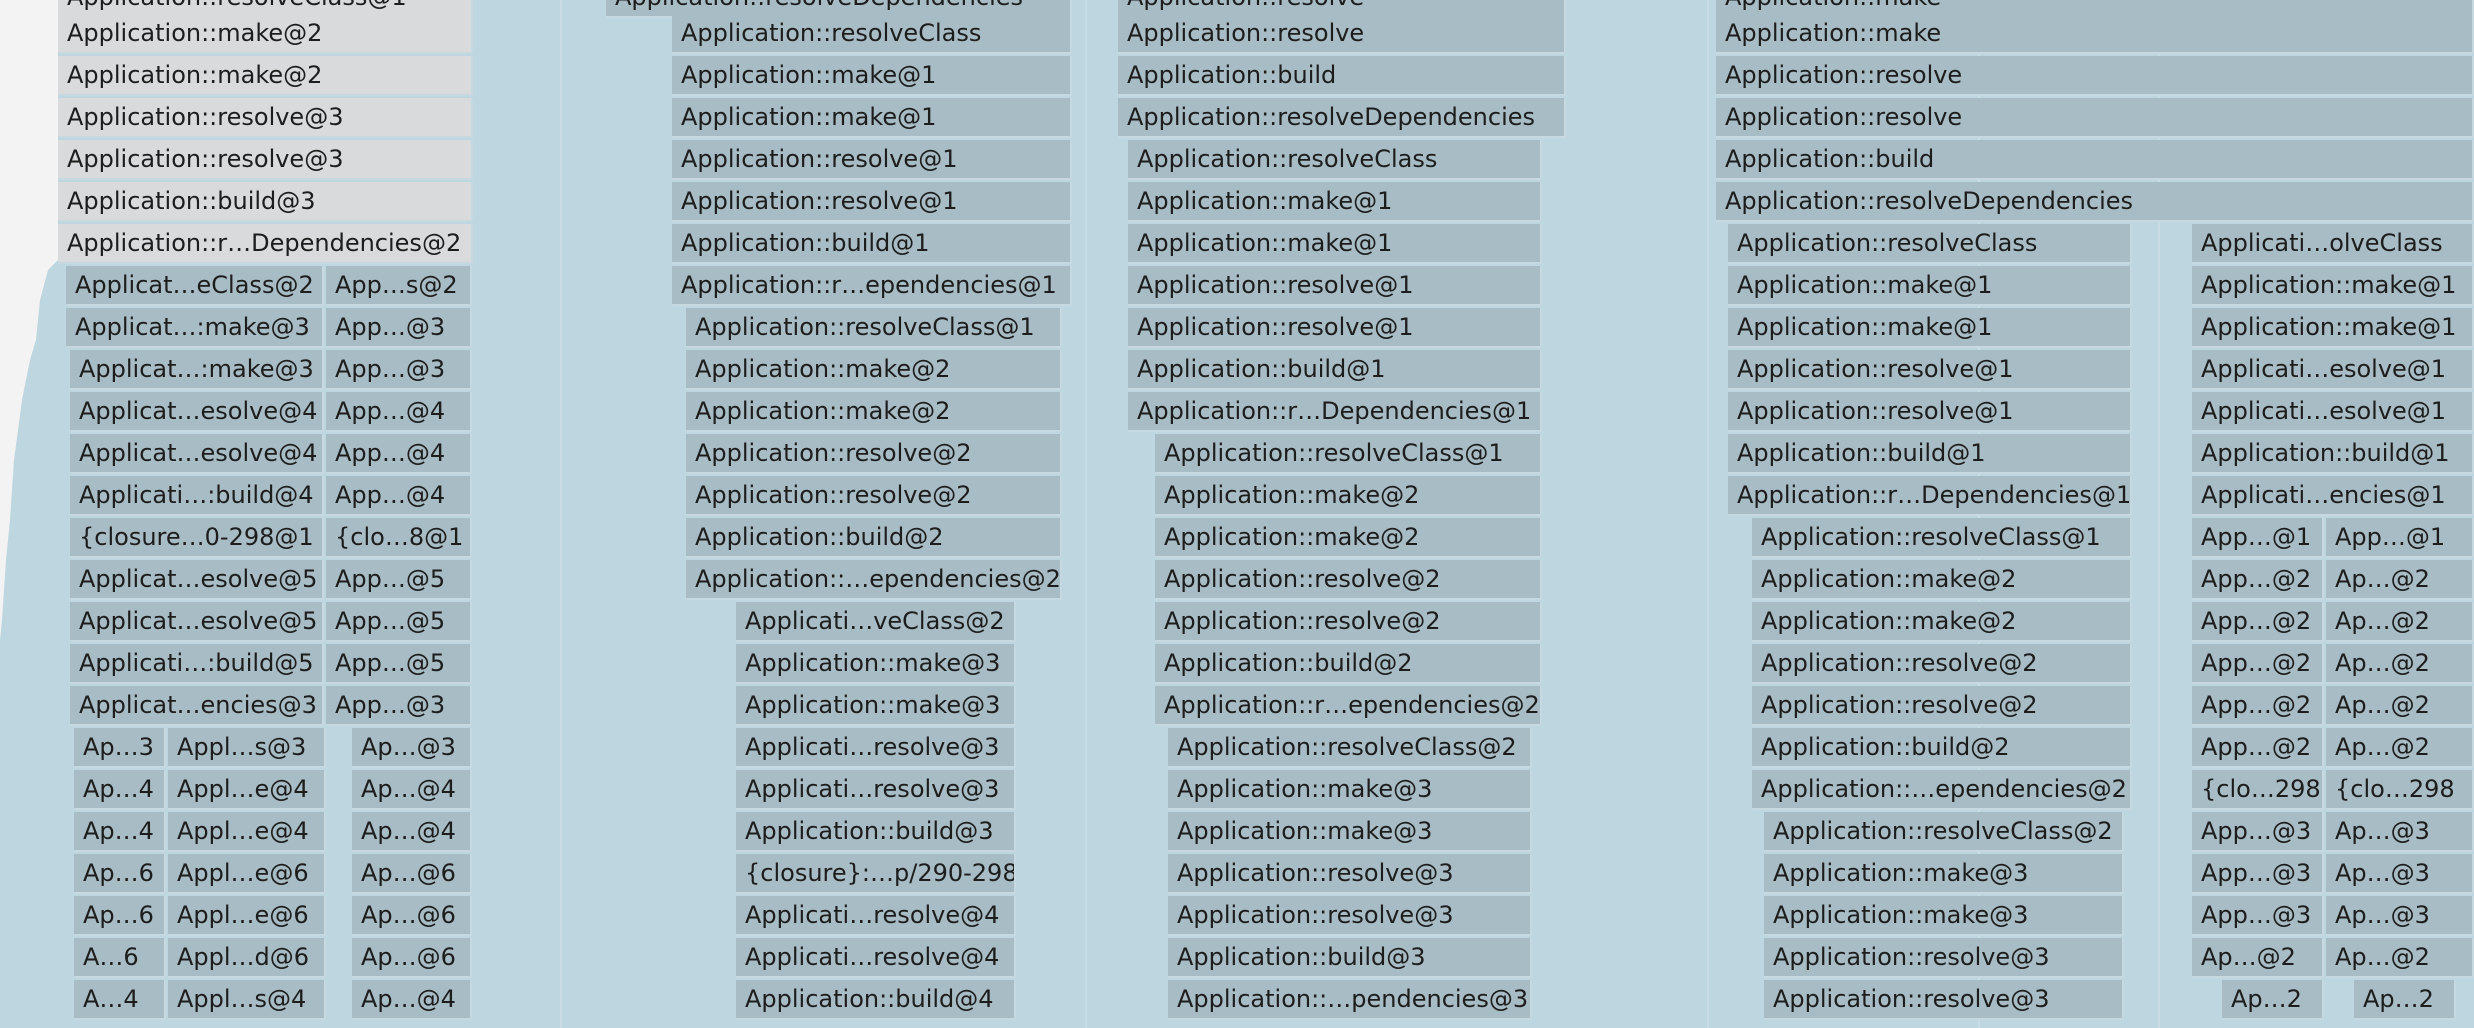 The height and width of the screenshot is (1028, 2474). Describe the element at coordinates (120, 958) in the screenshot. I see `flame-frame: A…6` at that location.